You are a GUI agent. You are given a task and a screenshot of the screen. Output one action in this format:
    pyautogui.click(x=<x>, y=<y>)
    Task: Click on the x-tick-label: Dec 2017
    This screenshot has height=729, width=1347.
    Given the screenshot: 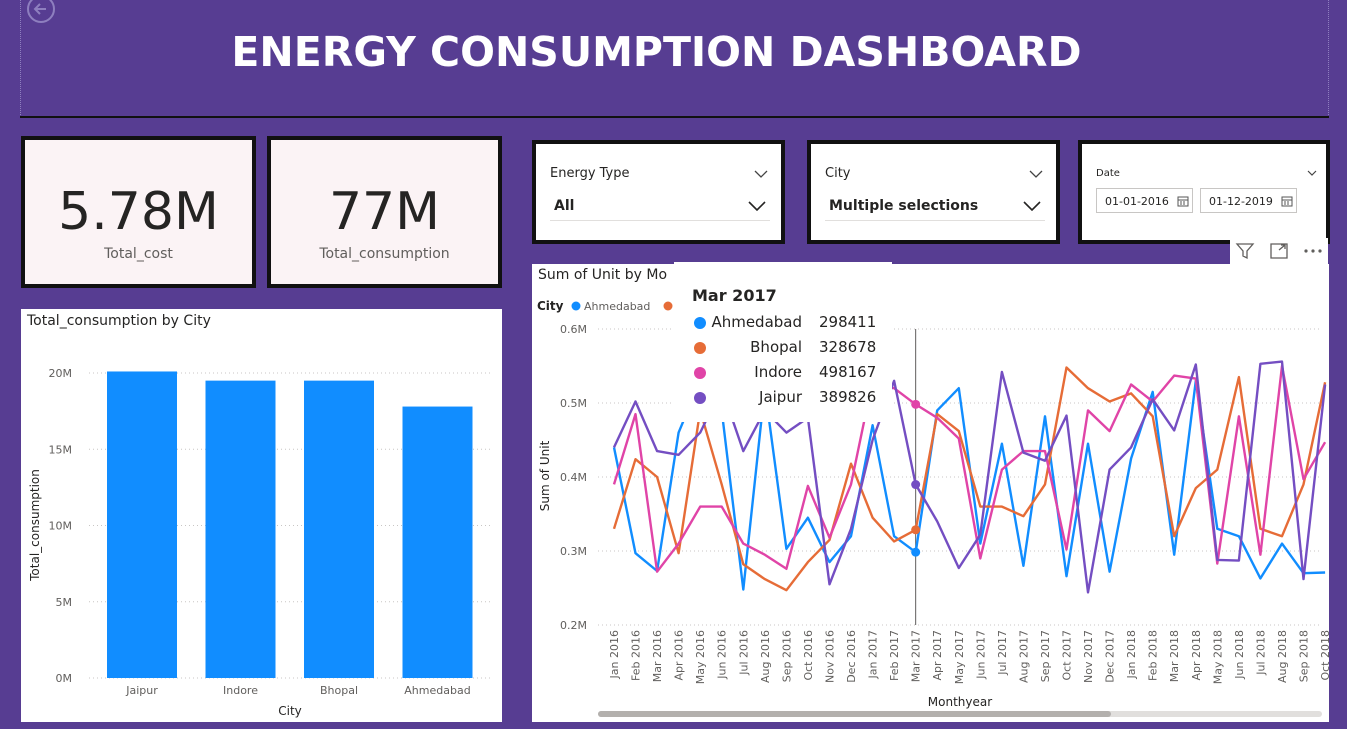 What is the action you would take?
    pyautogui.click(x=1110, y=656)
    